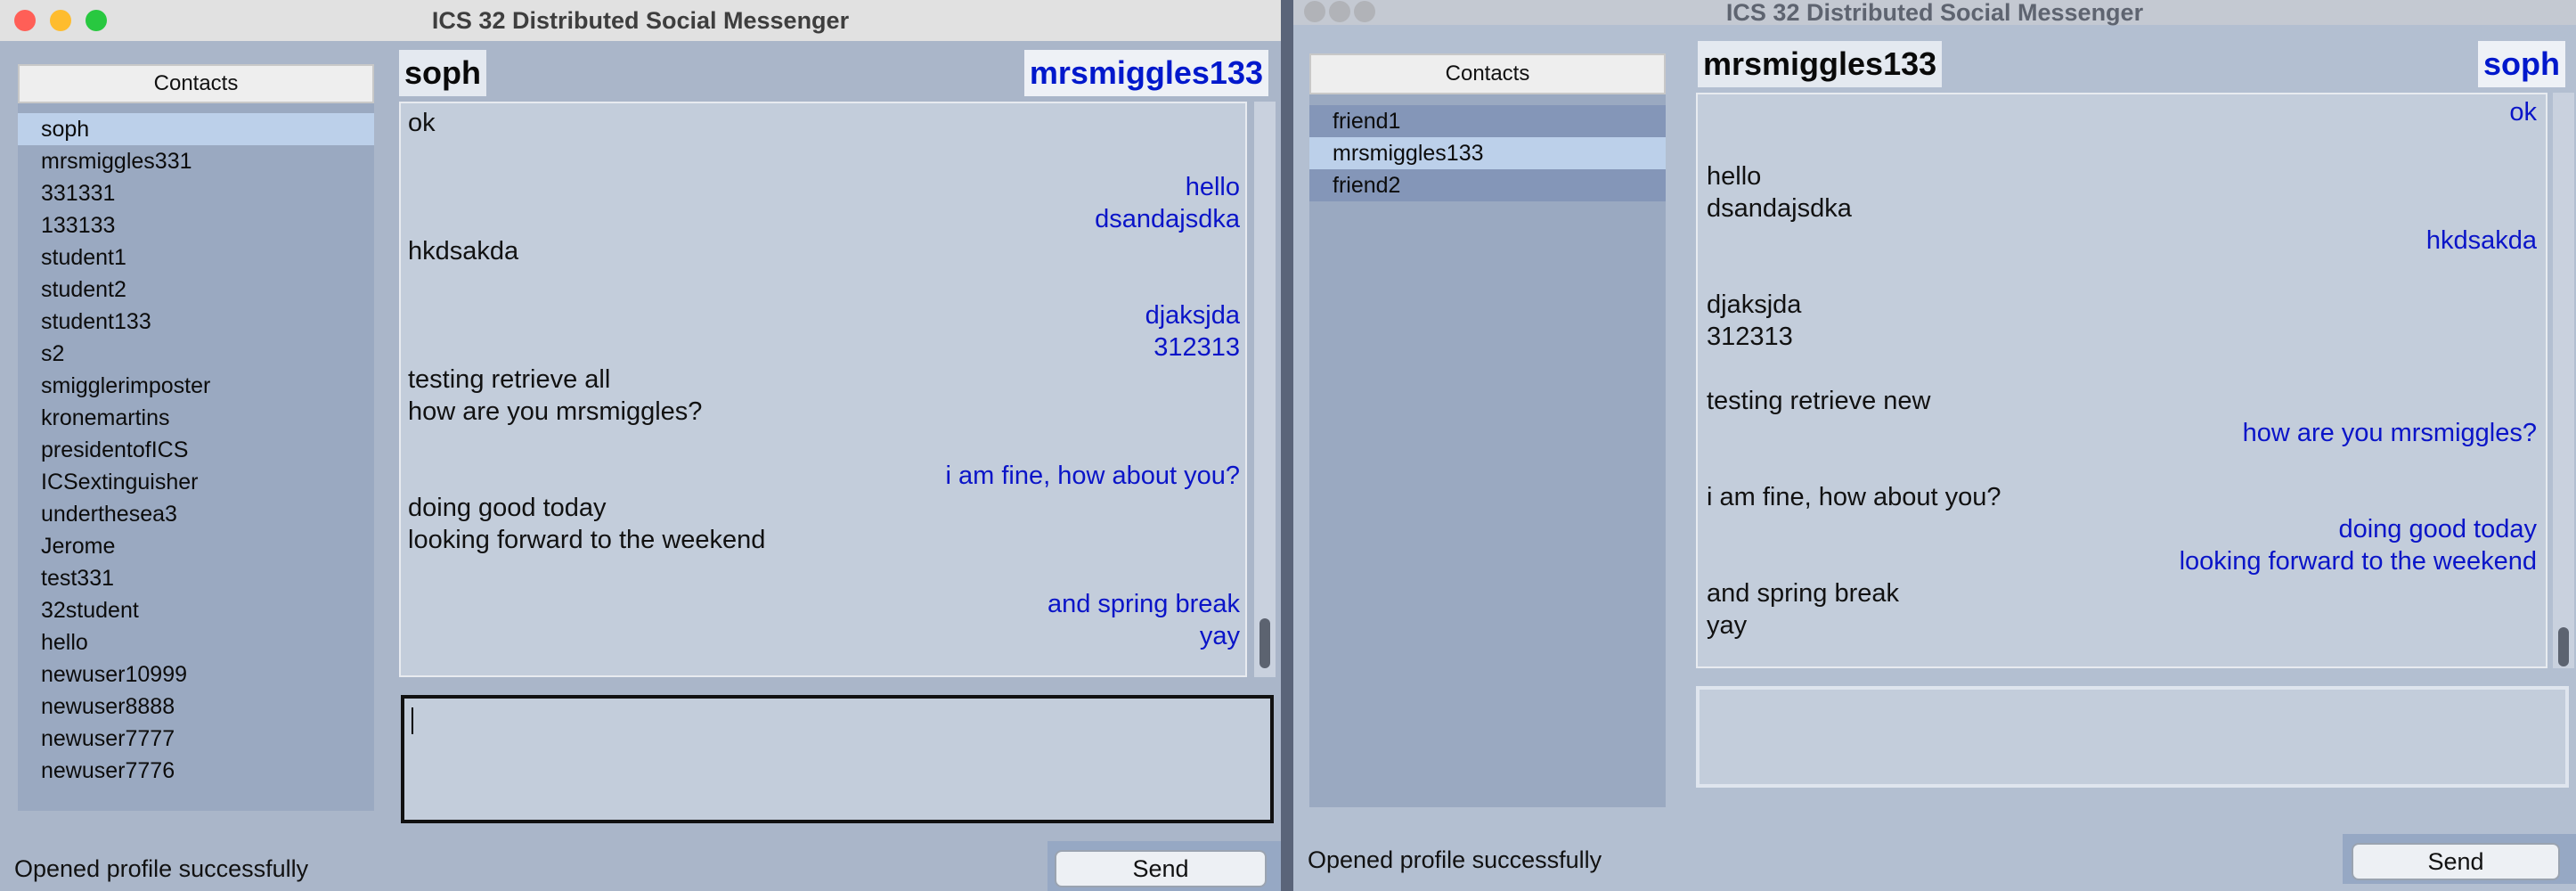  What do you see at coordinates (1804, 593) in the screenshot?
I see `sent-message: and spring break` at bounding box center [1804, 593].